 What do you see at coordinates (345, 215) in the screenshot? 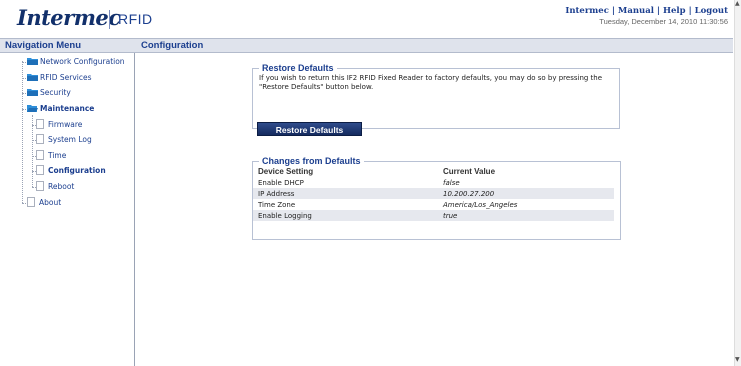
I see `setting-cell: Enable Logging` at bounding box center [345, 215].